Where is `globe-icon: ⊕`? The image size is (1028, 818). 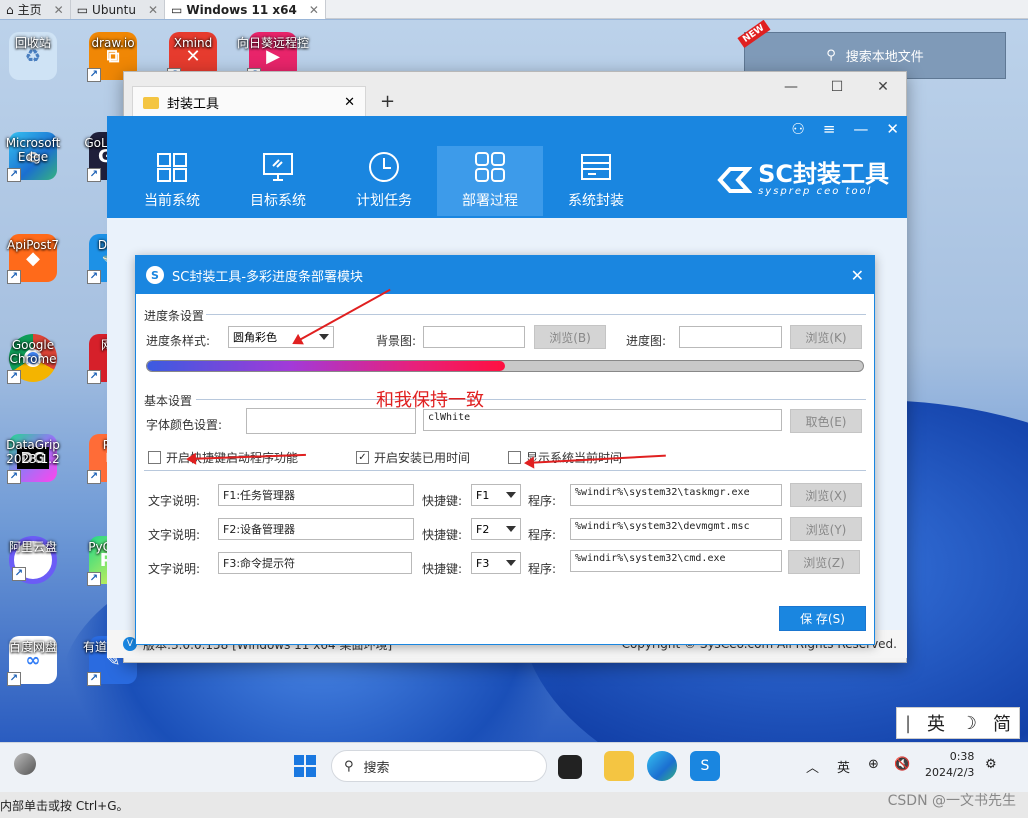
globe-icon: ⊕ is located at coordinates (873, 764).